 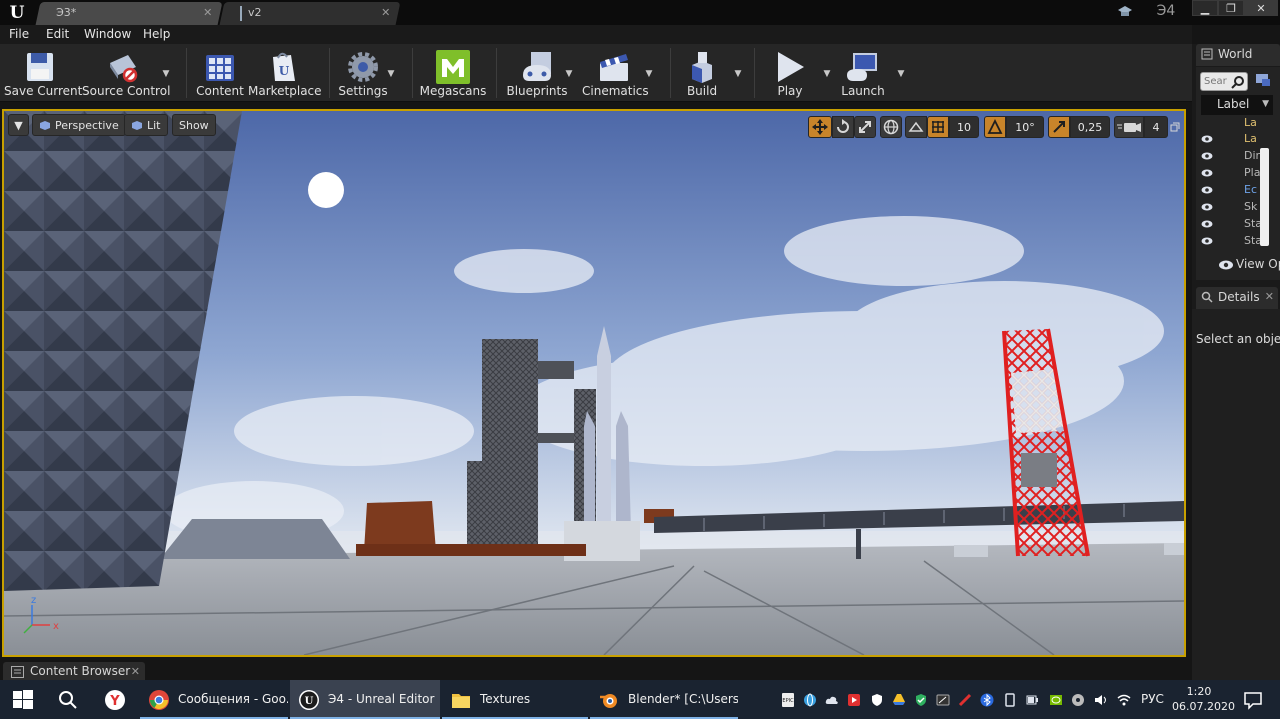 I want to click on play-dropdown: ▼, so click(x=827, y=74).